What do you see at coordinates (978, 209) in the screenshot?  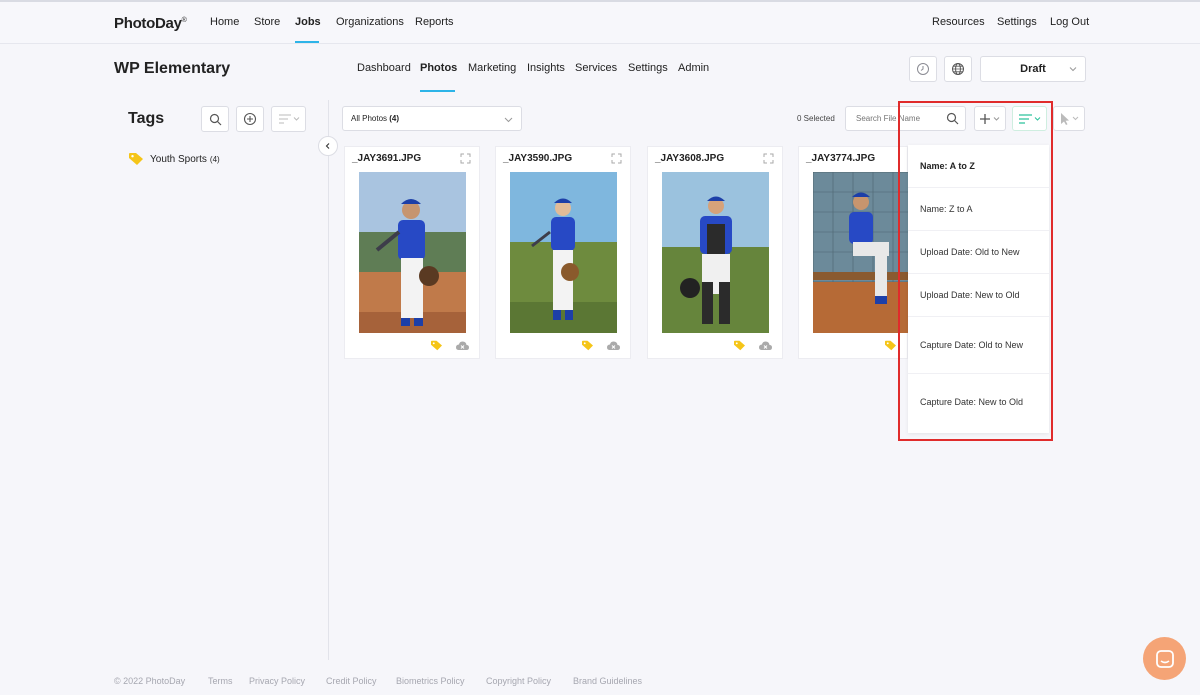 I see `sort-option-name-z-a: Name: Z to A` at bounding box center [978, 209].